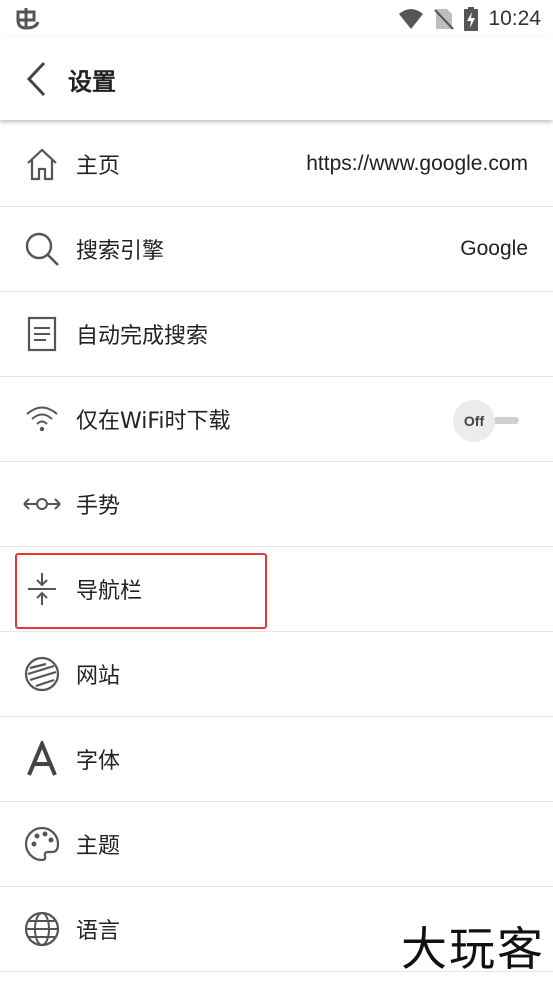 The height and width of the screenshot is (983, 553). Describe the element at coordinates (494, 248) in the screenshot. I see `setting-value: Google` at that location.